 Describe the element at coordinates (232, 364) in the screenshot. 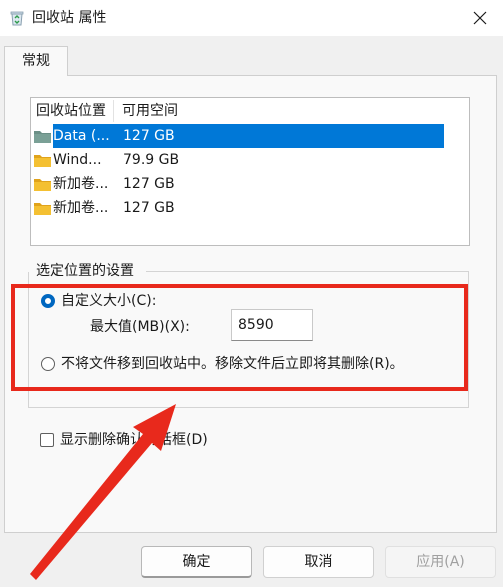

I see `no-recycle-label: 不将文件移到回收站中。移除文件后立即将其删除(R)。` at that location.